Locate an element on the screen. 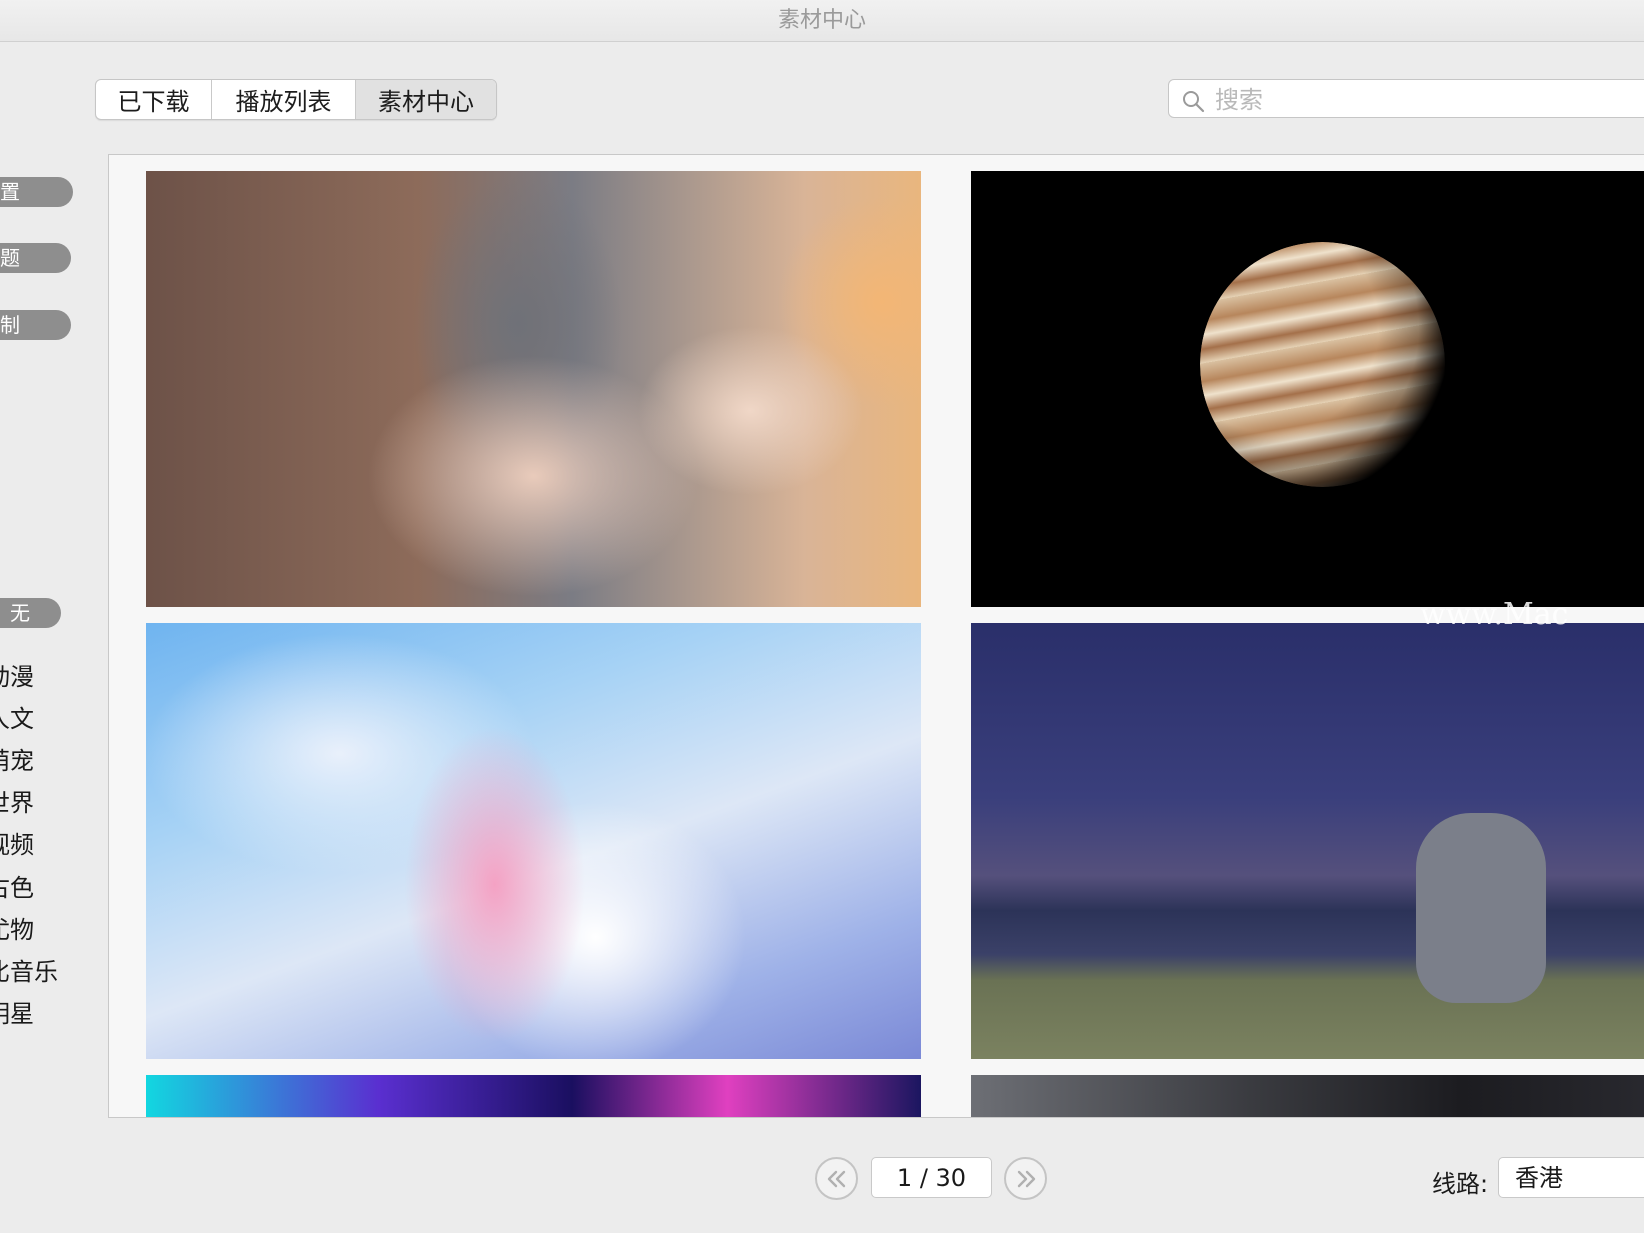 The width and height of the screenshot is (1644, 1233). tab-bar: 已下载 播放列表 素材中心 is located at coordinates (296, 99).